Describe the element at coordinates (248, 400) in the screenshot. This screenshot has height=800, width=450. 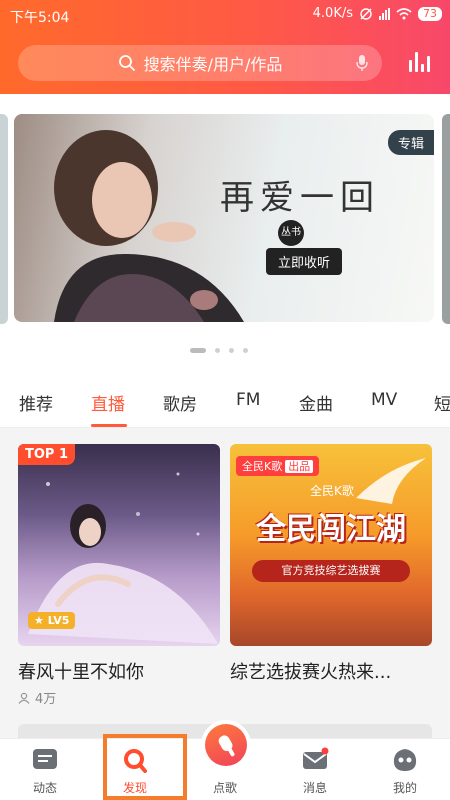
I see `tab-fm: FM` at that location.